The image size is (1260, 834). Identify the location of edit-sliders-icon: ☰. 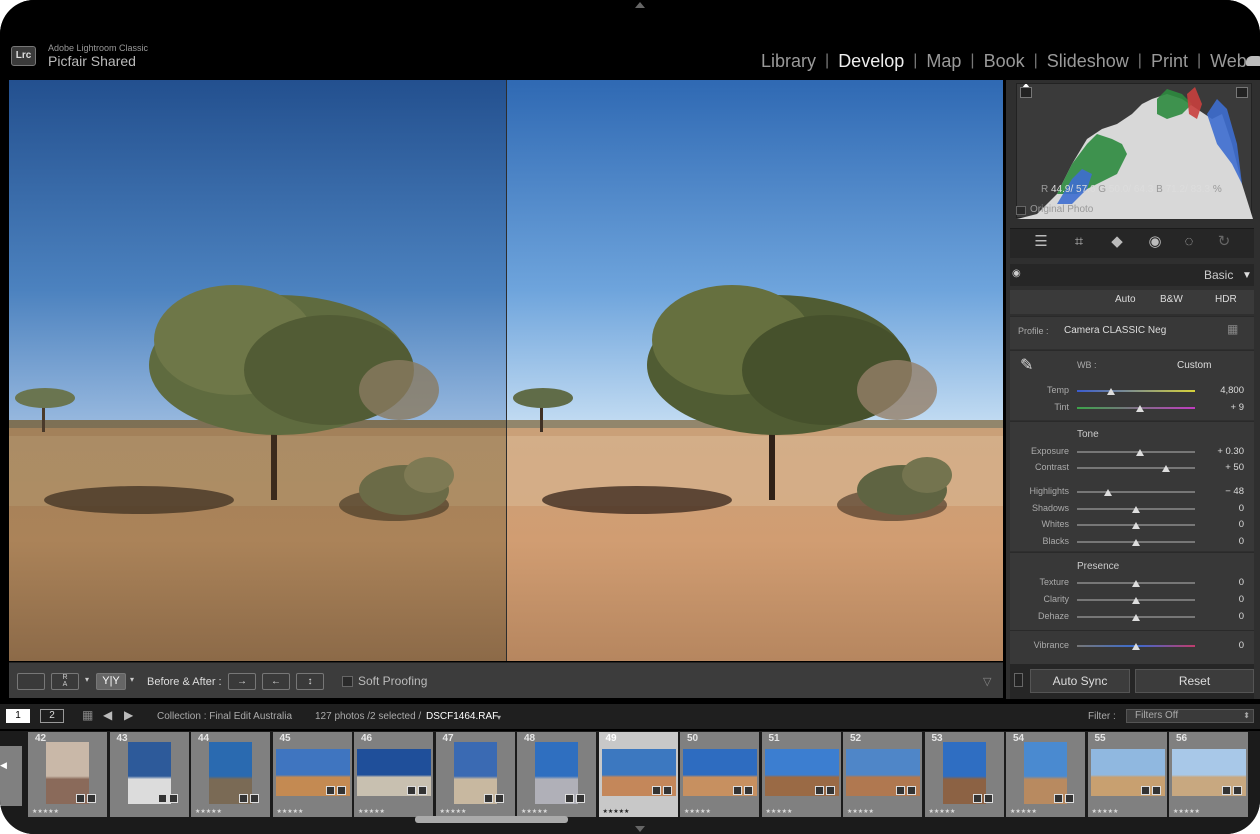
(1041, 242).